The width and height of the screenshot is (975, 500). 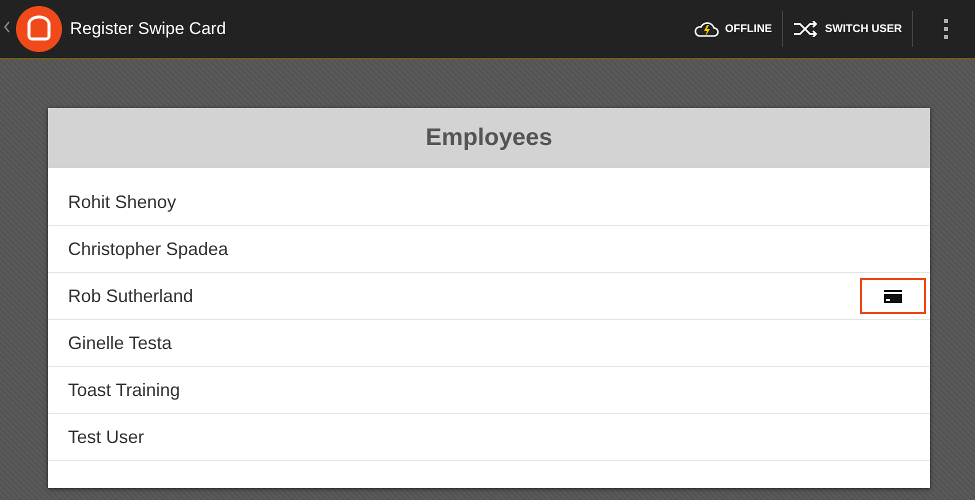 What do you see at coordinates (893, 296) in the screenshot?
I see `credit-card-icon` at bounding box center [893, 296].